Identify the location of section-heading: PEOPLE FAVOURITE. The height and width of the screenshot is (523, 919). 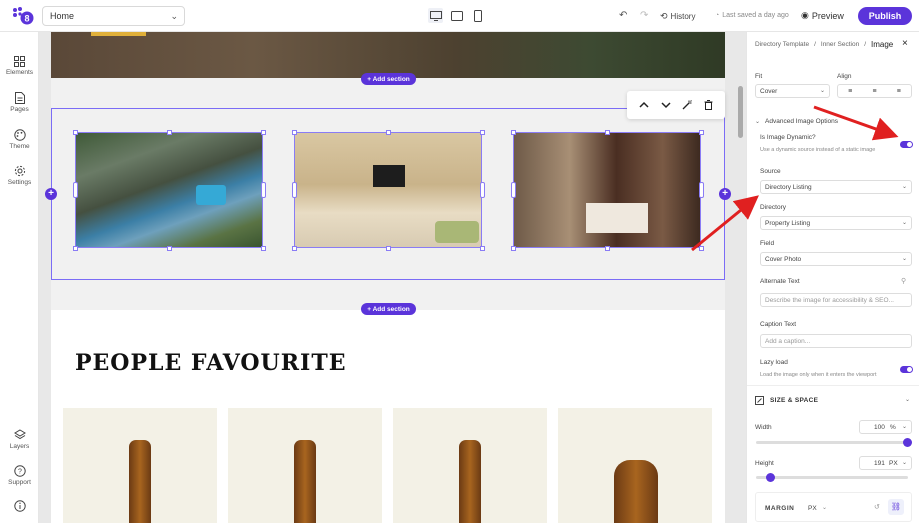
(210, 363).